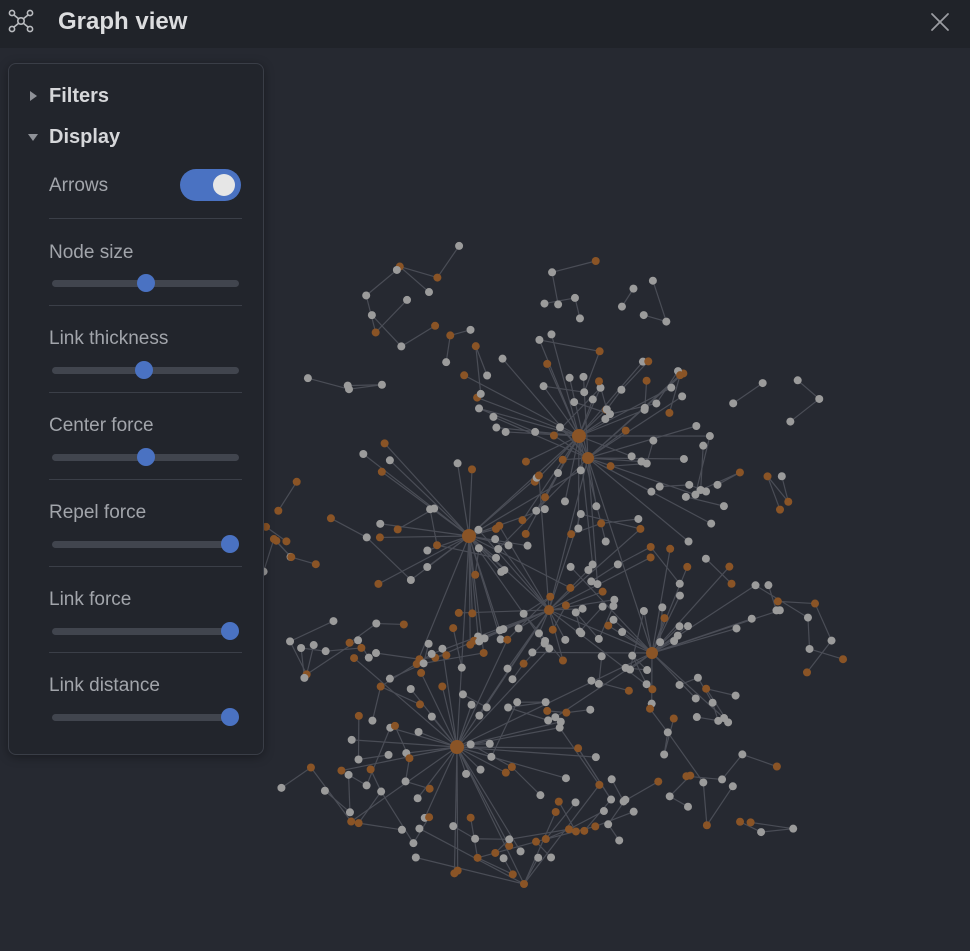 This screenshot has width=970, height=951. What do you see at coordinates (145, 544) in the screenshot?
I see `repel-force-slider` at bounding box center [145, 544].